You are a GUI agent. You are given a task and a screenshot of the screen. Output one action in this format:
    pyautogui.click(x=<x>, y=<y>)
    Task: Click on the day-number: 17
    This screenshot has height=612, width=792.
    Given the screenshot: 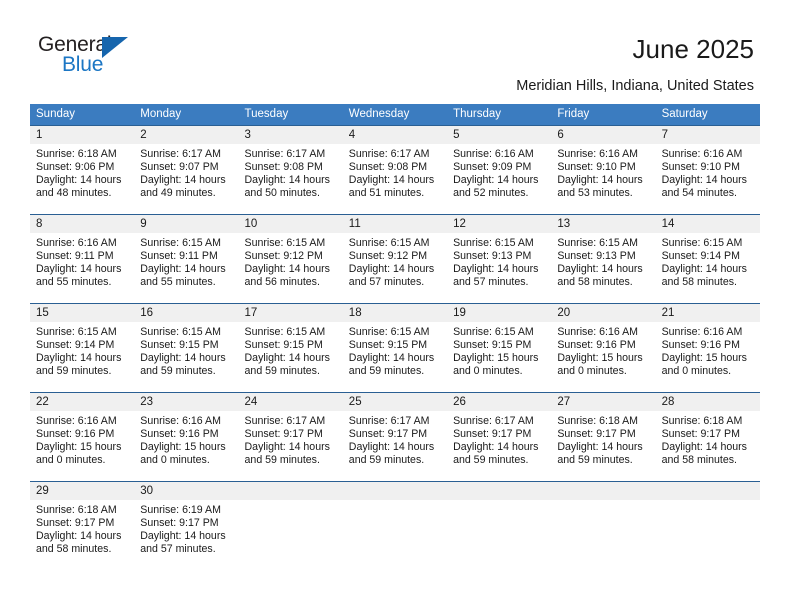 What is the action you would take?
    pyautogui.click(x=291, y=313)
    